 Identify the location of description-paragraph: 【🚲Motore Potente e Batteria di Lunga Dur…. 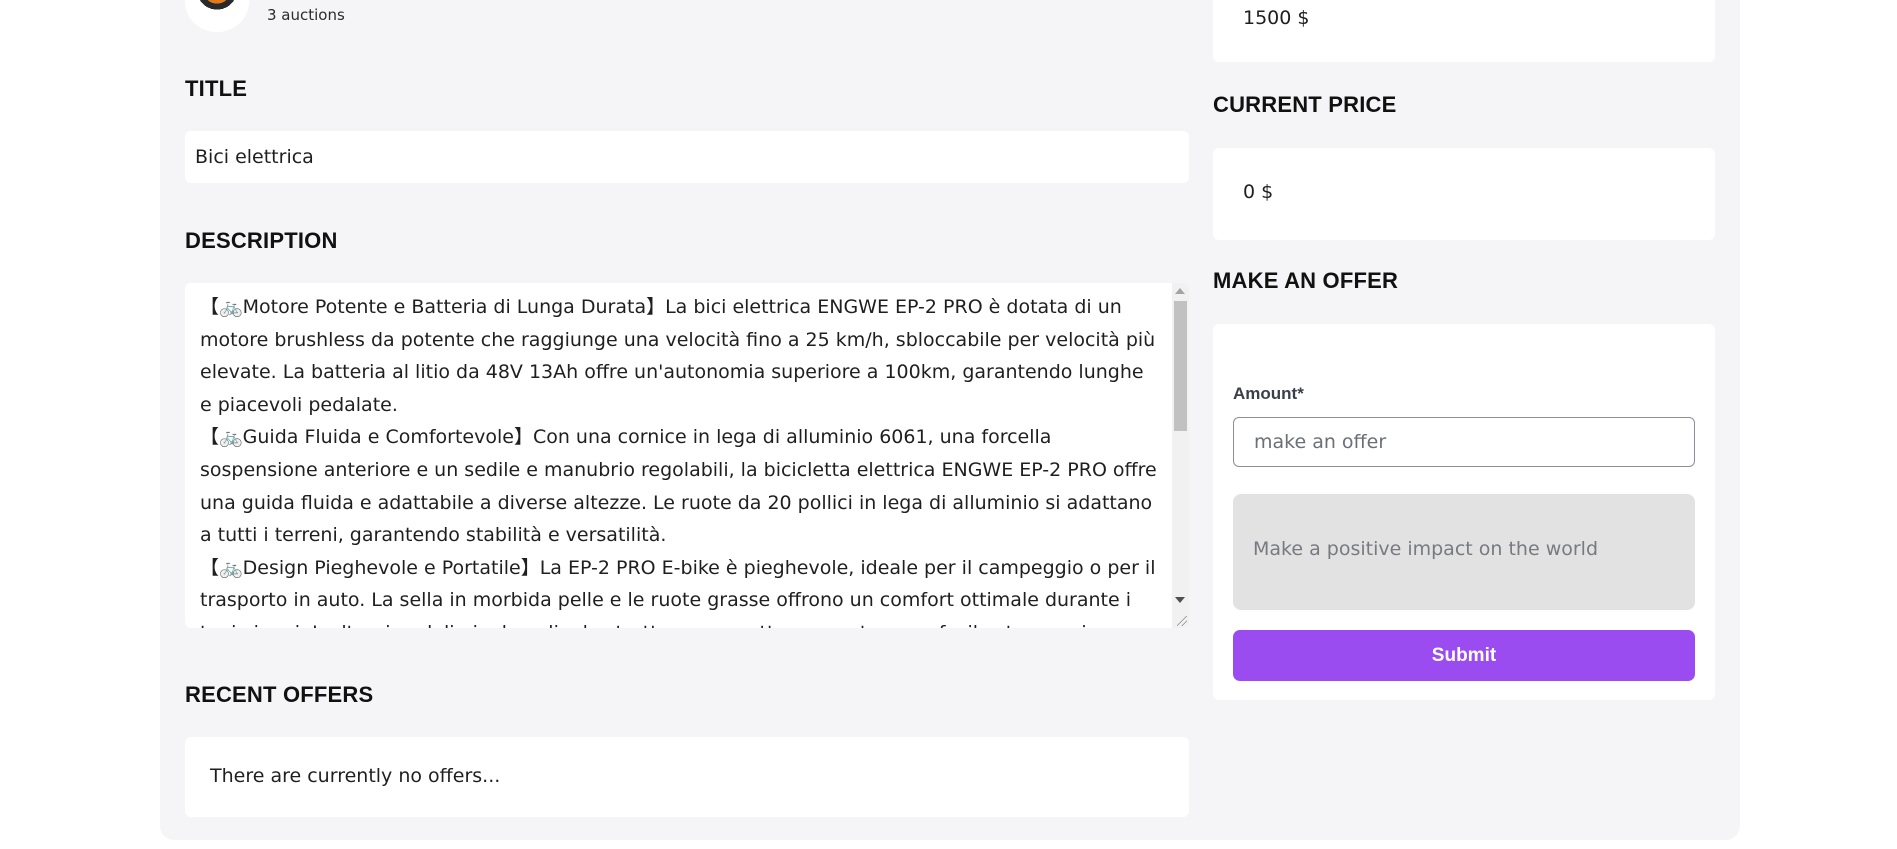
(678, 356).